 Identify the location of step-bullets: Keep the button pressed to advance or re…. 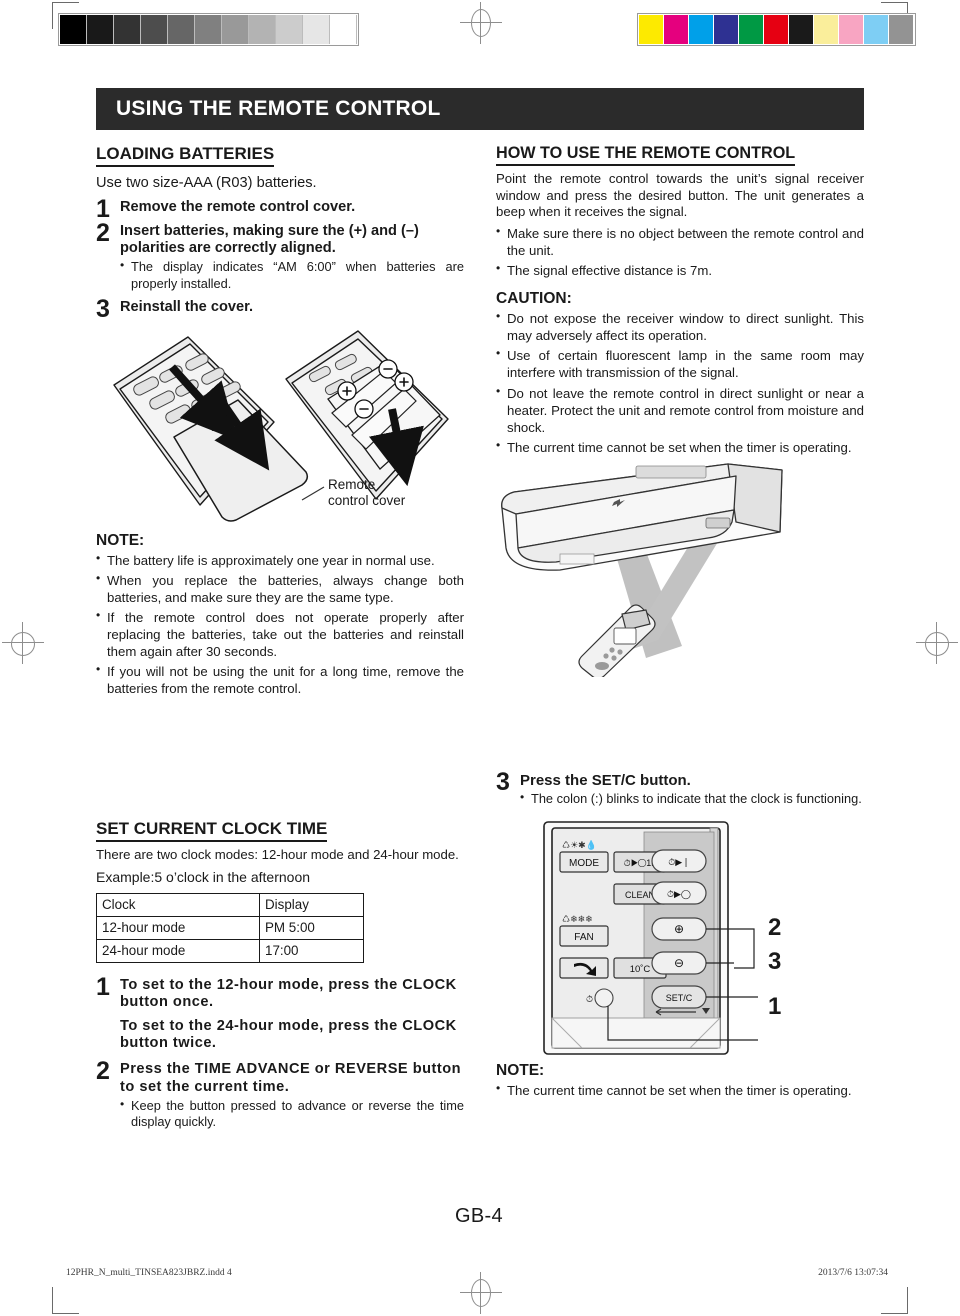
(292, 1114).